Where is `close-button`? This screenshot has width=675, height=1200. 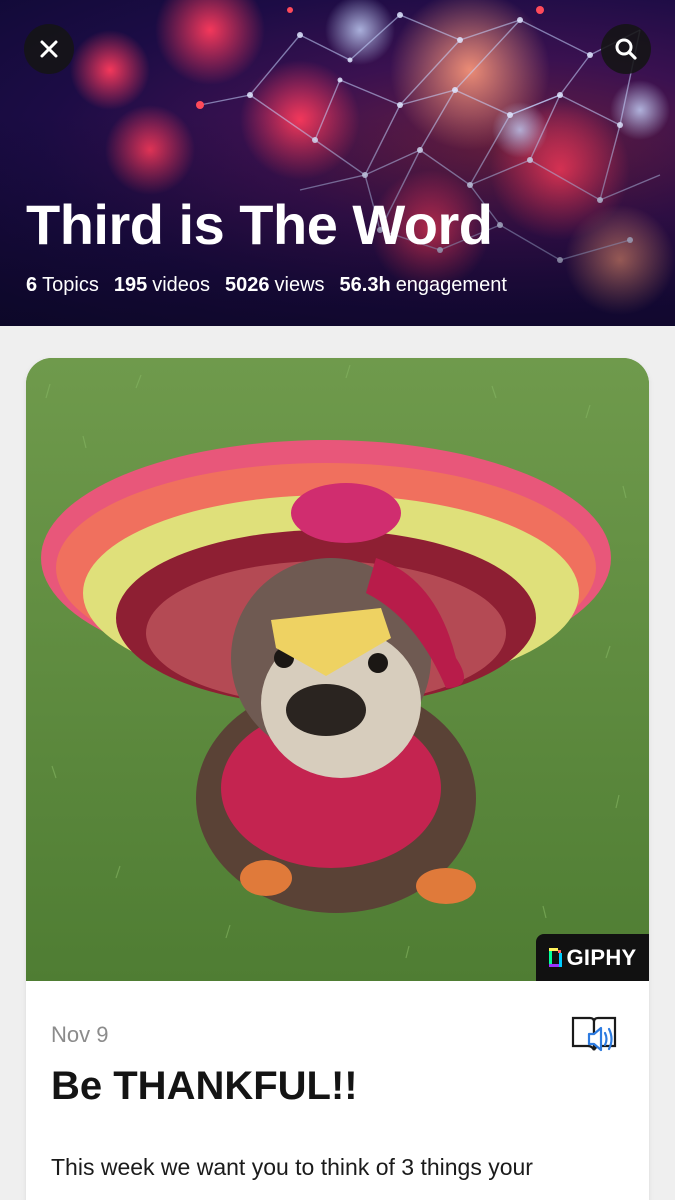 close-button is located at coordinates (49, 49).